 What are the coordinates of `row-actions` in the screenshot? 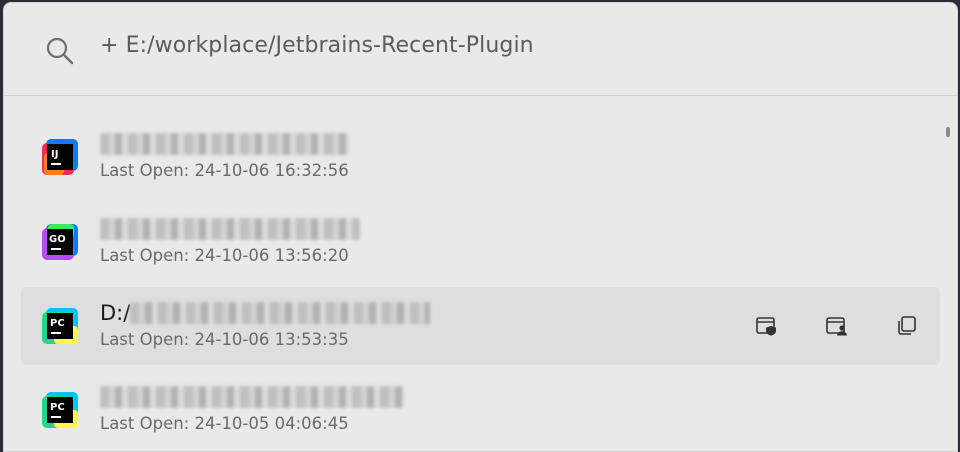 It's located at (837, 326).